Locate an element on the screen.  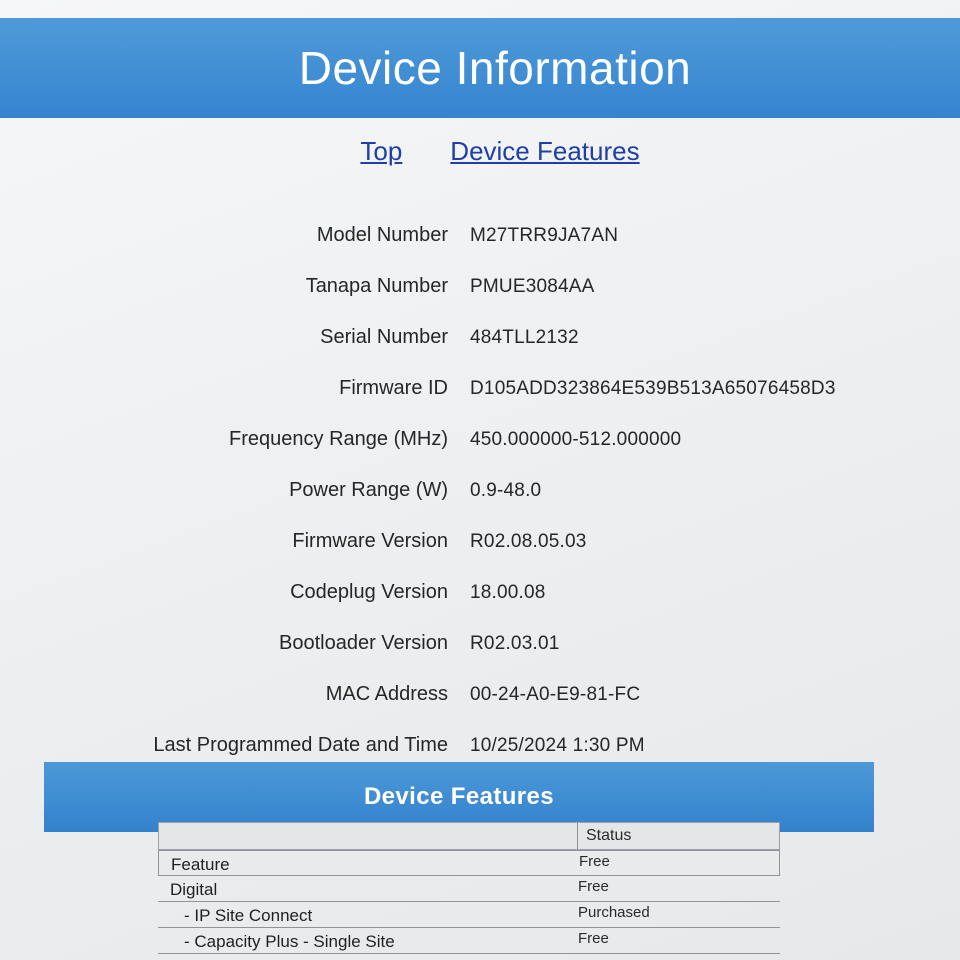
info-row-mac-address: MAC Address 00-24-A0-E9-81-FC is located at coordinates (520, 694).